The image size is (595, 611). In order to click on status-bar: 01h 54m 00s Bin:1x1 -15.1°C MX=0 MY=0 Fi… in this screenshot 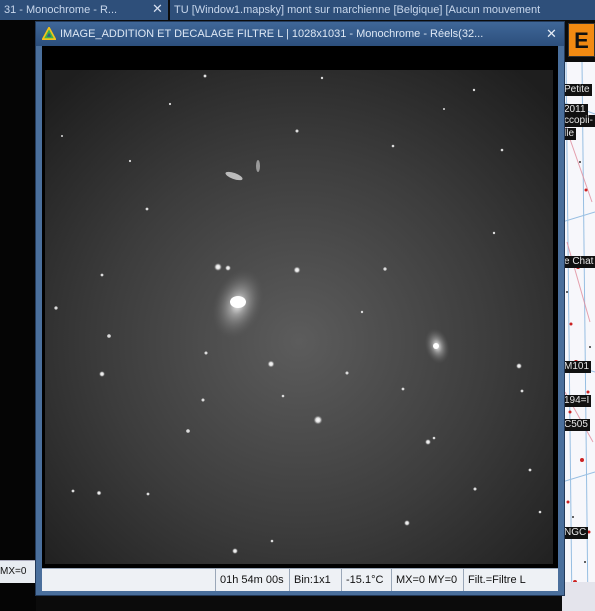, I will do `click(300, 579)`.